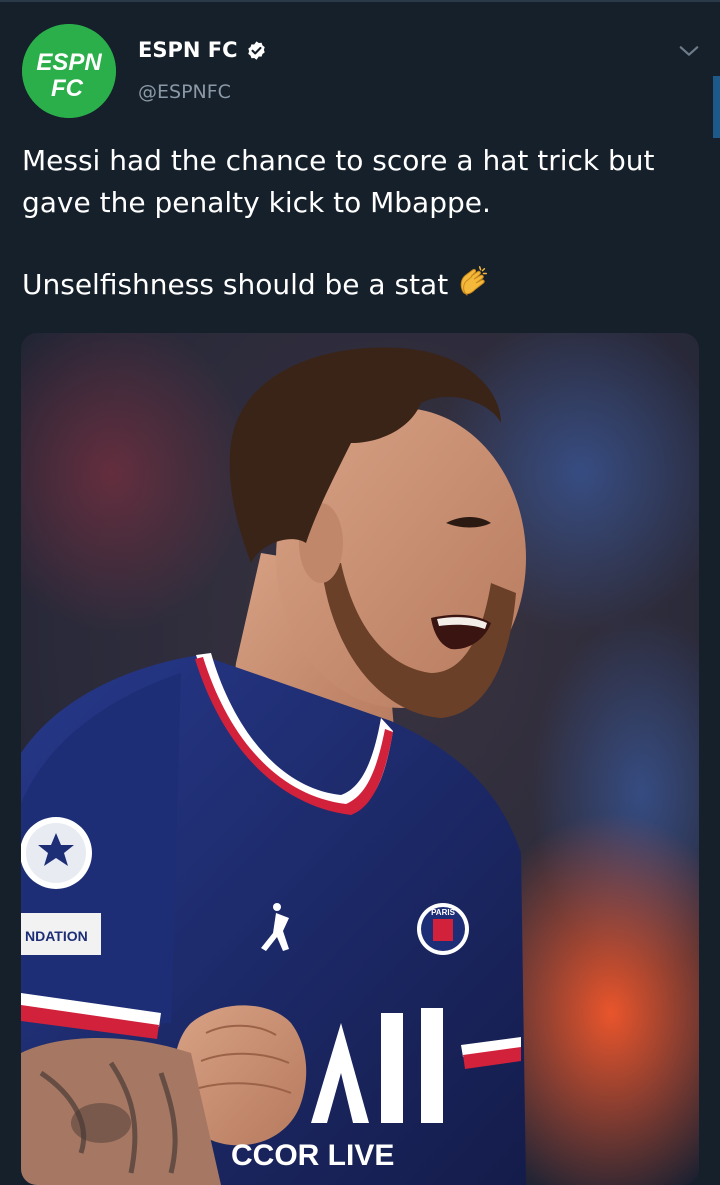 The width and height of the screenshot is (720, 1185). What do you see at coordinates (443, 912) in the screenshot?
I see `crest-text: PARIS` at bounding box center [443, 912].